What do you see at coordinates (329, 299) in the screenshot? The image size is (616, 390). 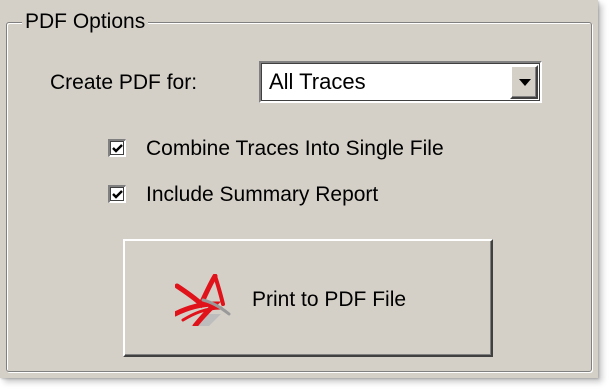 I see `print-to-pdf-label: Print to PDF File` at bounding box center [329, 299].